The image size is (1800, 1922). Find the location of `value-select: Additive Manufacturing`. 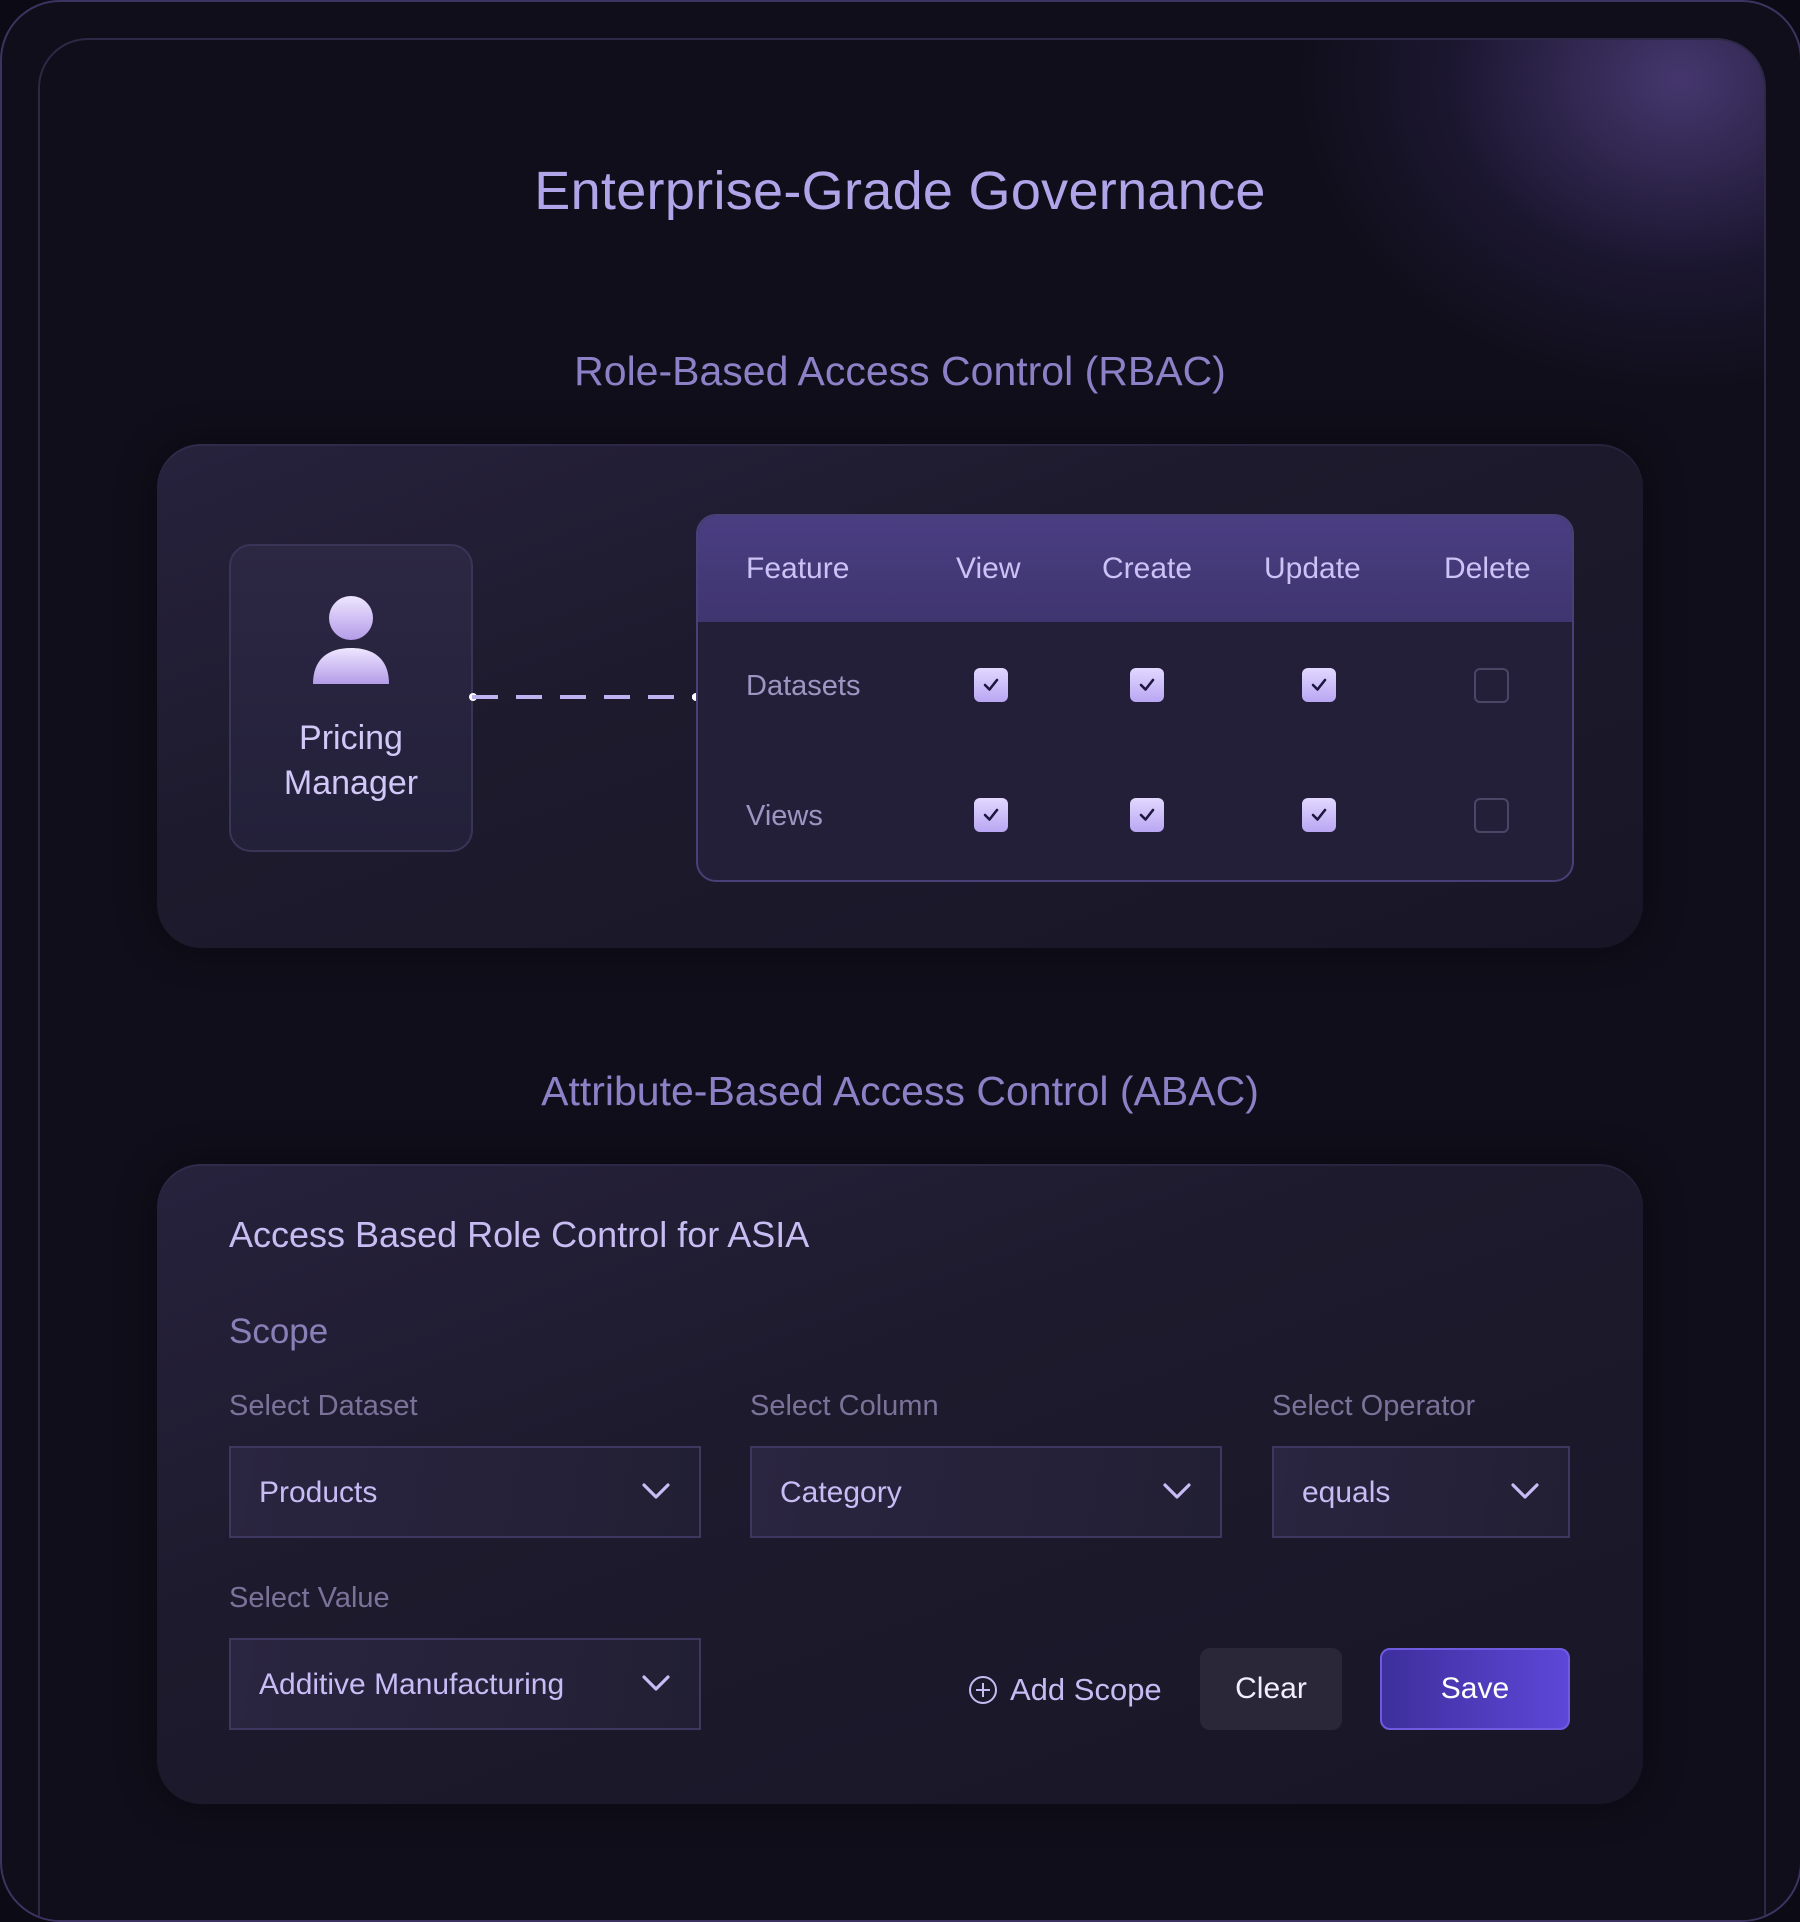

value-select: Additive Manufacturing is located at coordinates (465, 1684).